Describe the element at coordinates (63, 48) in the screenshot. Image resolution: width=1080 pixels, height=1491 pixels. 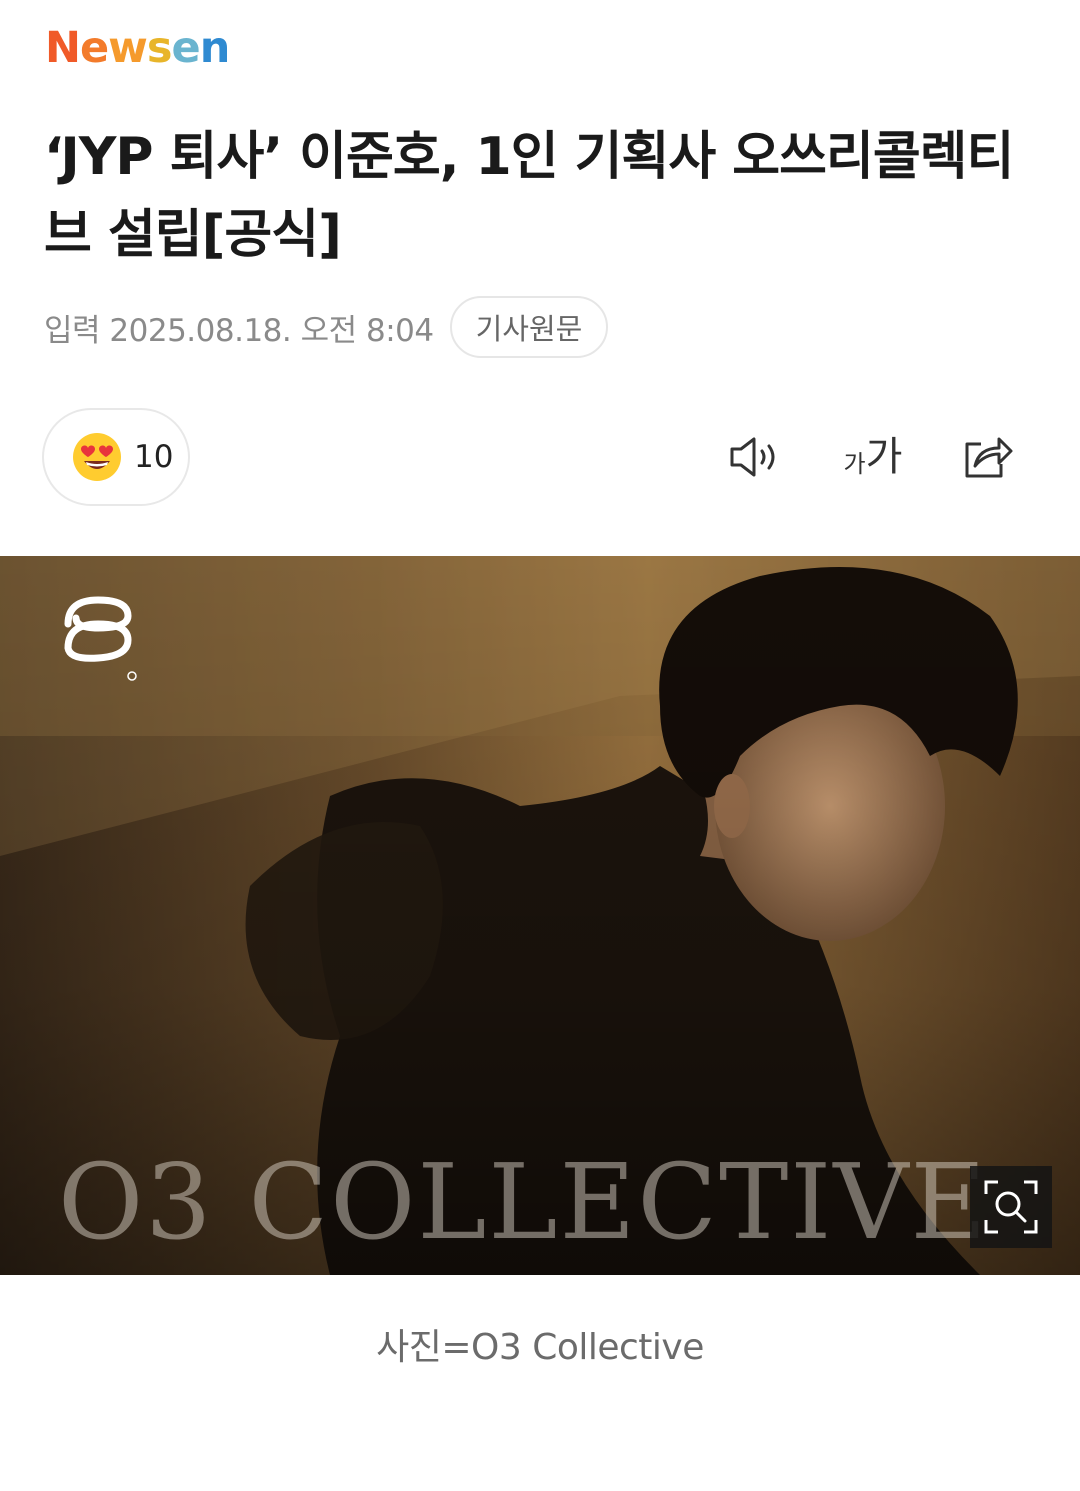
I see `logo-letter: N` at that location.